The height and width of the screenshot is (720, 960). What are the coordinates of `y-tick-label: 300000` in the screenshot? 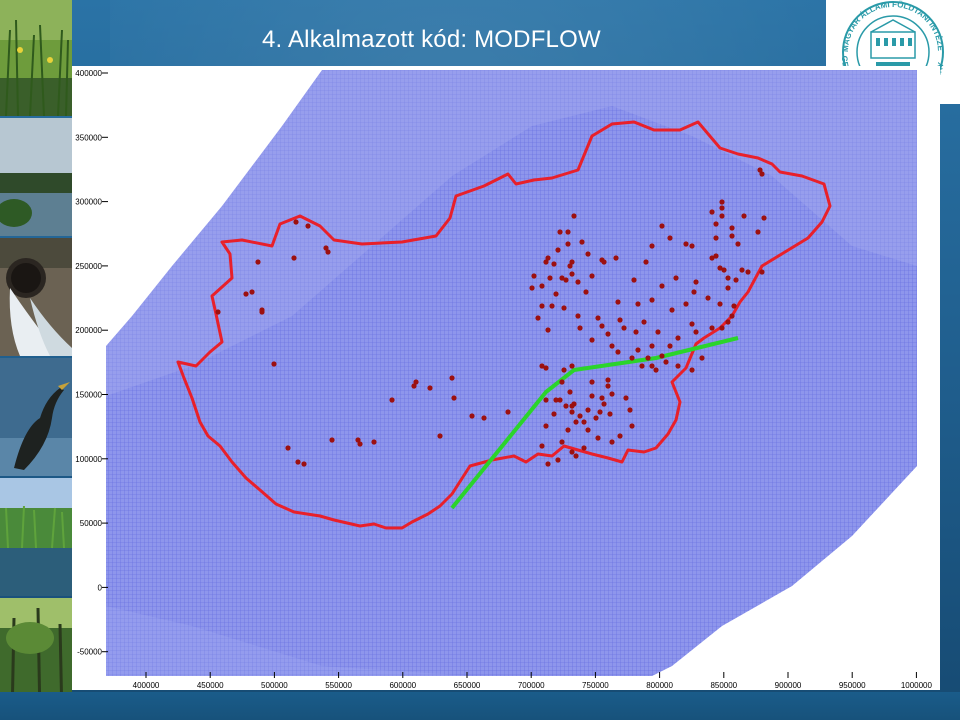 It's located at (88, 202).